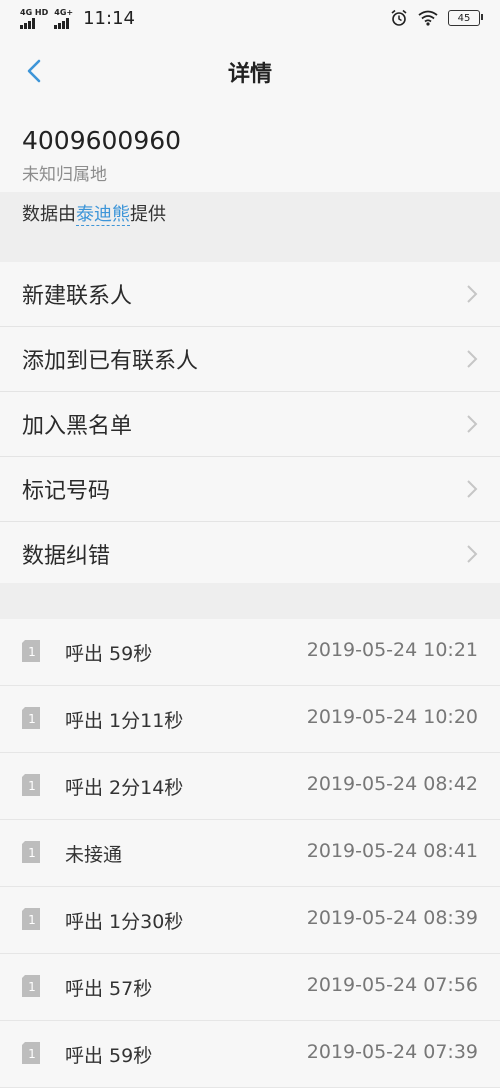  What do you see at coordinates (110, 361) in the screenshot?
I see `action-label: 添加到已有联系人` at bounding box center [110, 361].